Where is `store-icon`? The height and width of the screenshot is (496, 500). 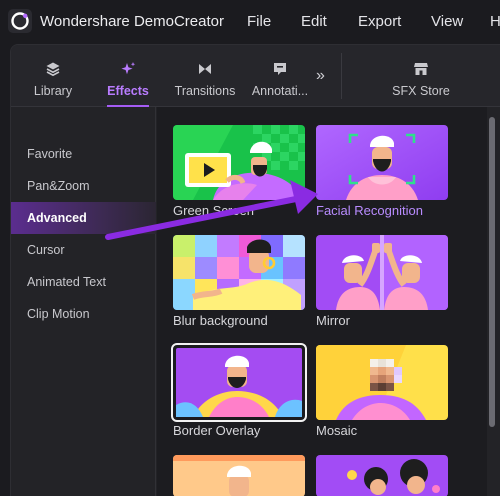
store-icon is located at coordinates (421, 69).